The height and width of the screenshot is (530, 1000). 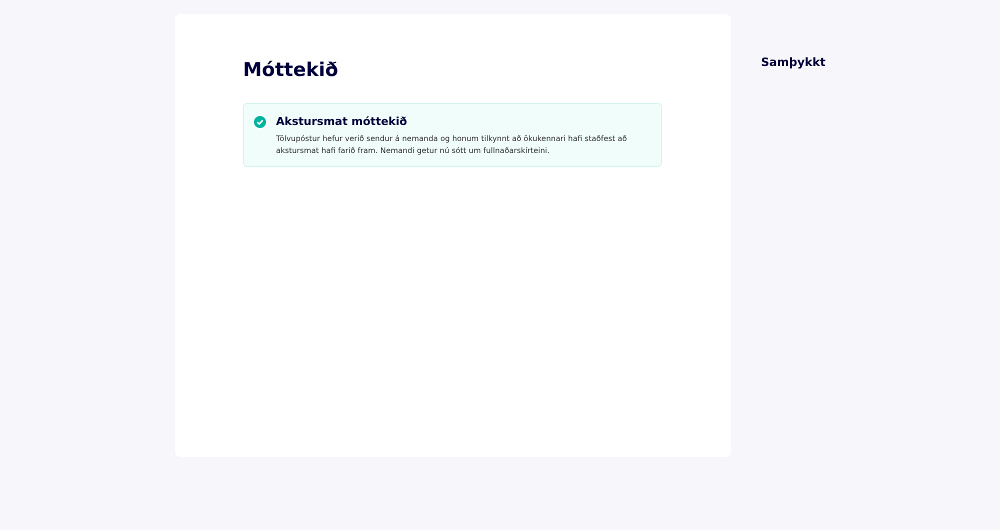 What do you see at coordinates (342, 121) in the screenshot?
I see `alert-title: Akstursmat móttekið` at bounding box center [342, 121].